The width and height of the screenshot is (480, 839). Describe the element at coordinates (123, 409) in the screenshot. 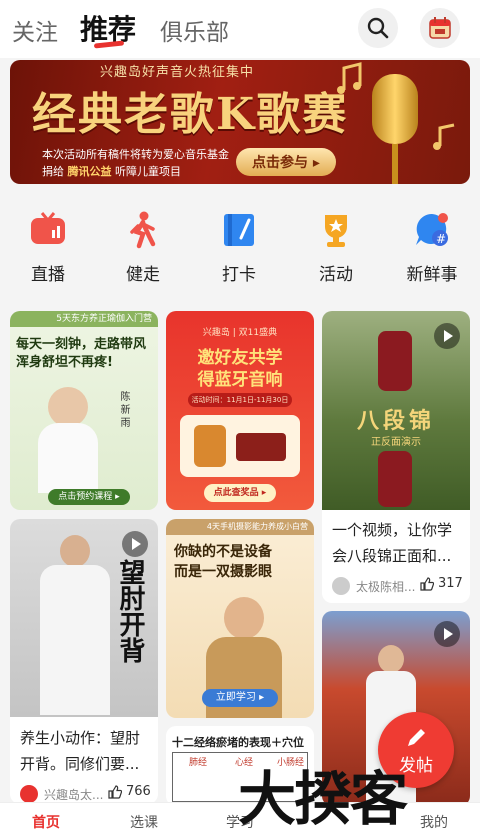

I see `teacher-name: 陈 新 雨` at that location.